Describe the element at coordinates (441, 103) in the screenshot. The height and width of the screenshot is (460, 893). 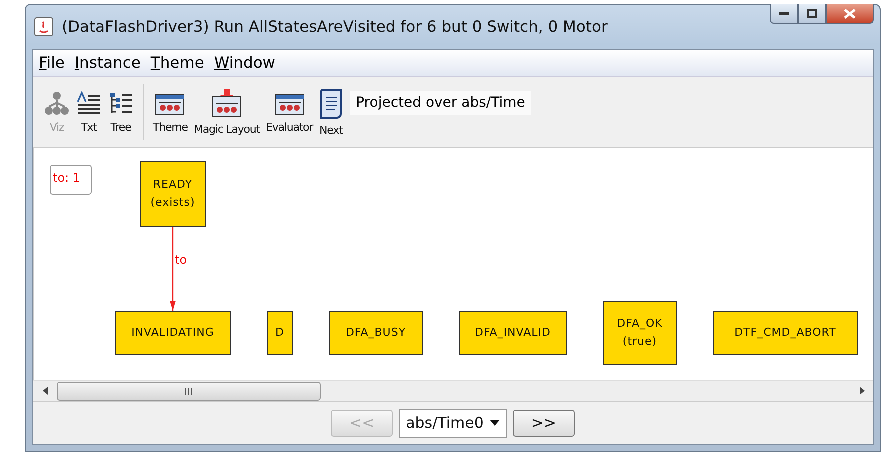
I see `projection-label: Projected over abs/Time` at that location.